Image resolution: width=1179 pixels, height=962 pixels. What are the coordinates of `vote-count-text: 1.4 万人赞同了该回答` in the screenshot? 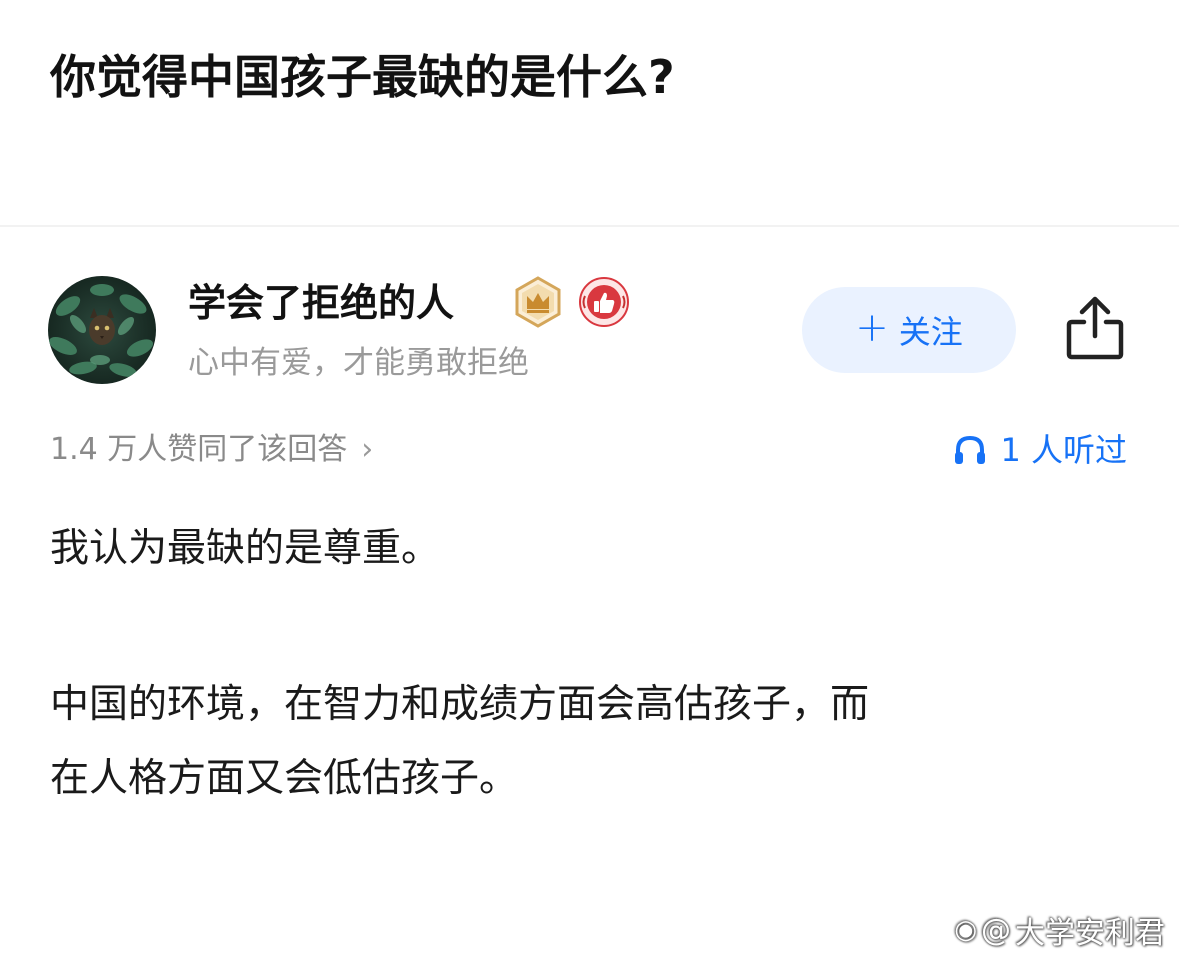 It's located at (199, 449).